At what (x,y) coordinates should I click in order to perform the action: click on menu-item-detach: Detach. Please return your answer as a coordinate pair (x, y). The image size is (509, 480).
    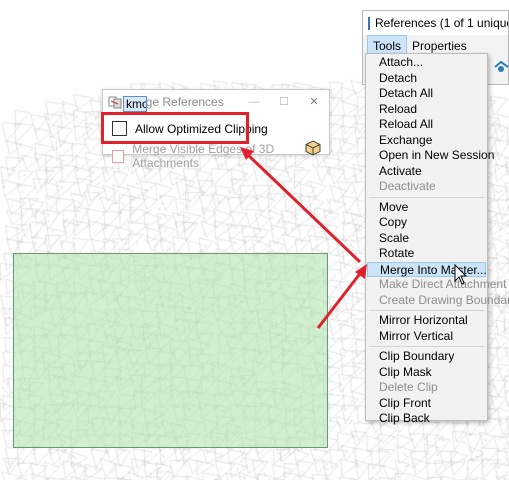
    Looking at the image, I should click on (426, 79).